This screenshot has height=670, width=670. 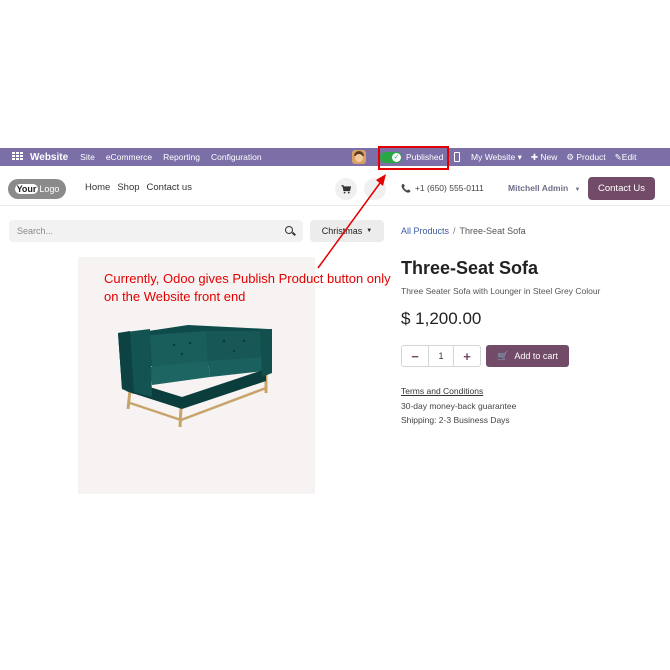 I want to click on increase-quantity-button: +, so click(x=467, y=356).